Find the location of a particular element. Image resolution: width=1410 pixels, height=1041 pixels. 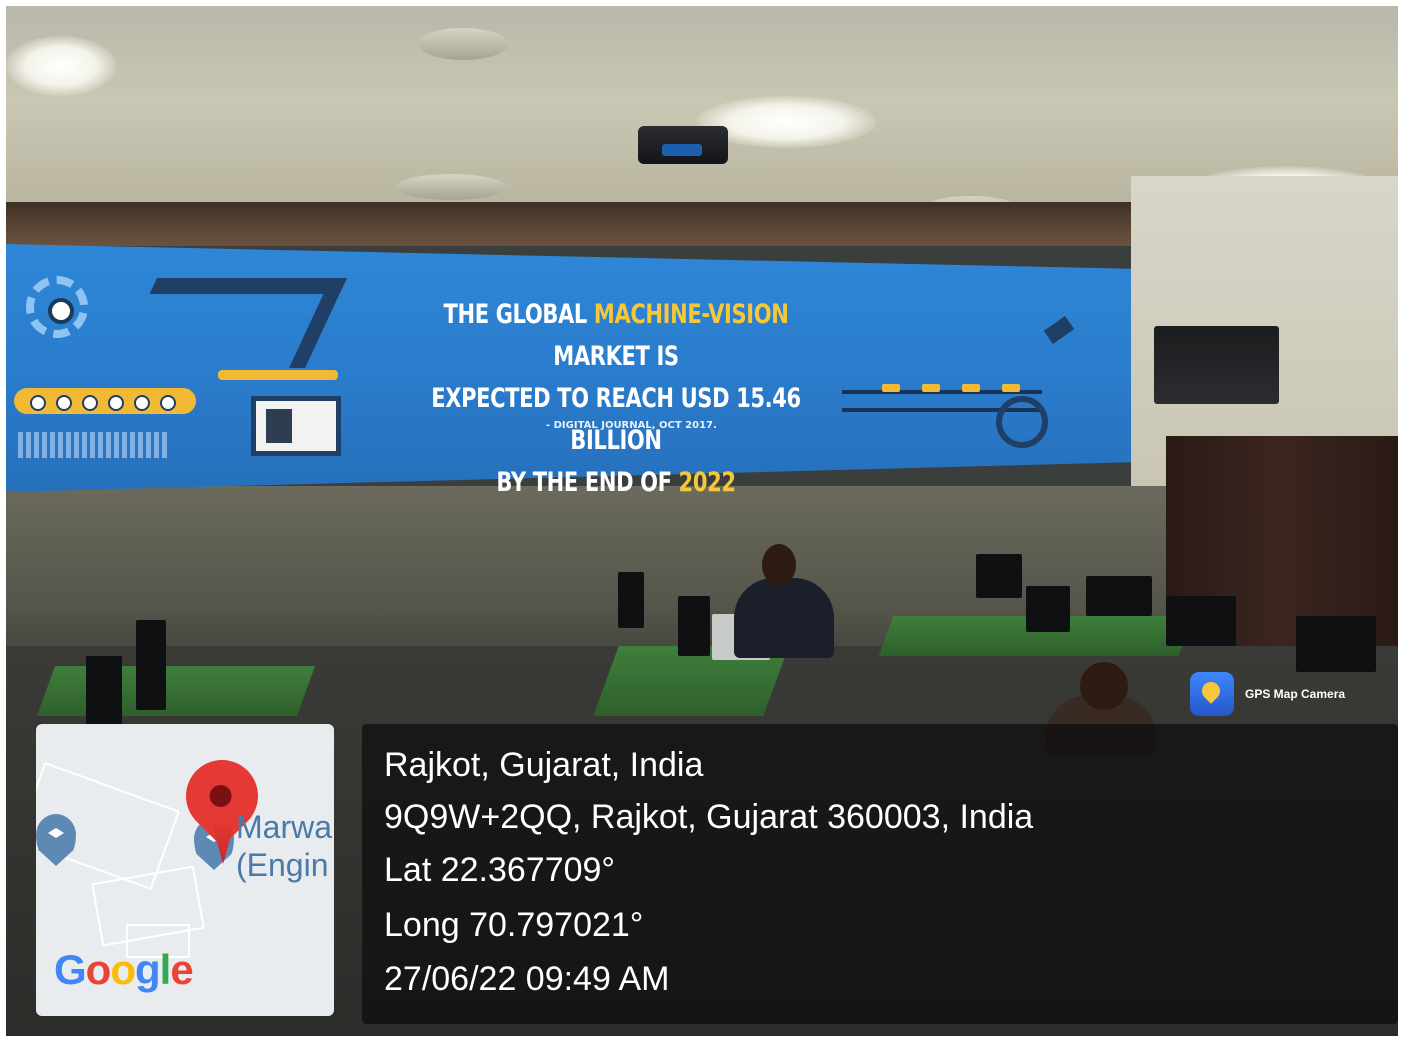

latitude: Lat 22.367709° is located at coordinates (500, 870).